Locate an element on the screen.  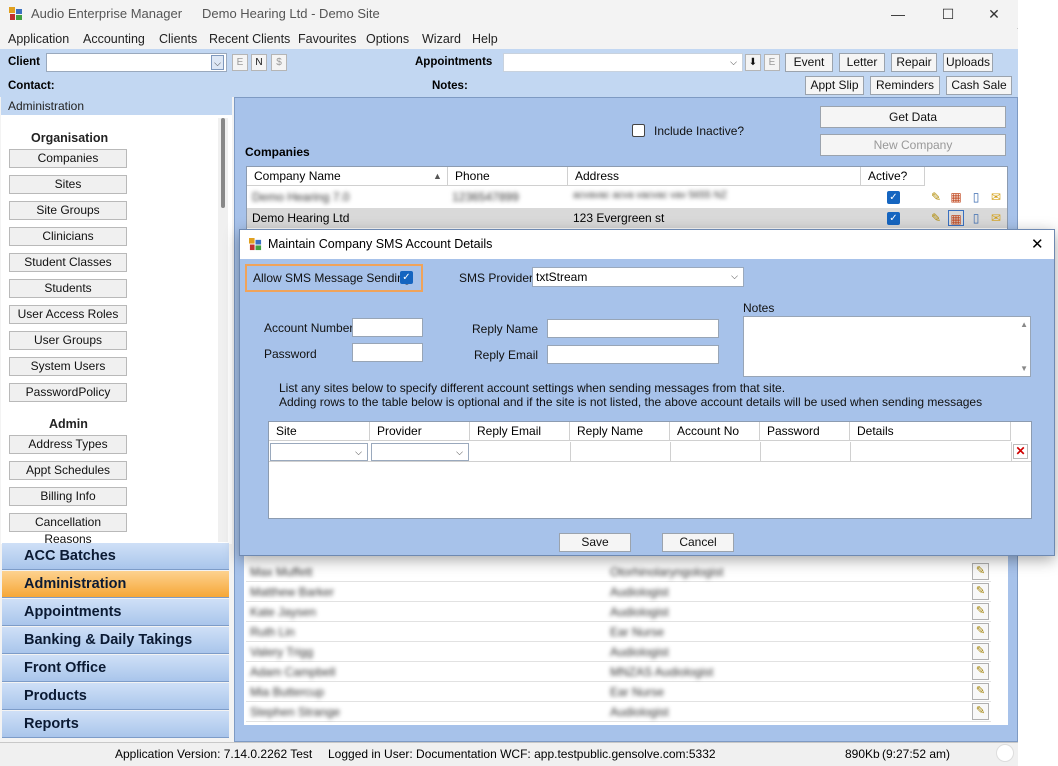
nav-appointments: Appointments is located at coordinates (115, 612).